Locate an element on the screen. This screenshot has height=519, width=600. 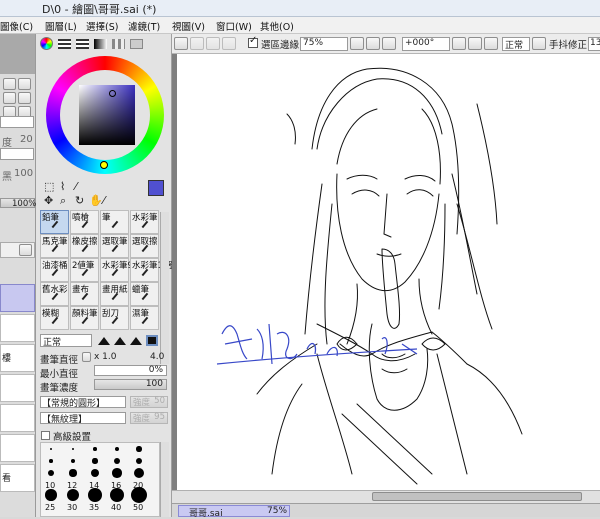
redo-button is located at coordinates (197, 43).